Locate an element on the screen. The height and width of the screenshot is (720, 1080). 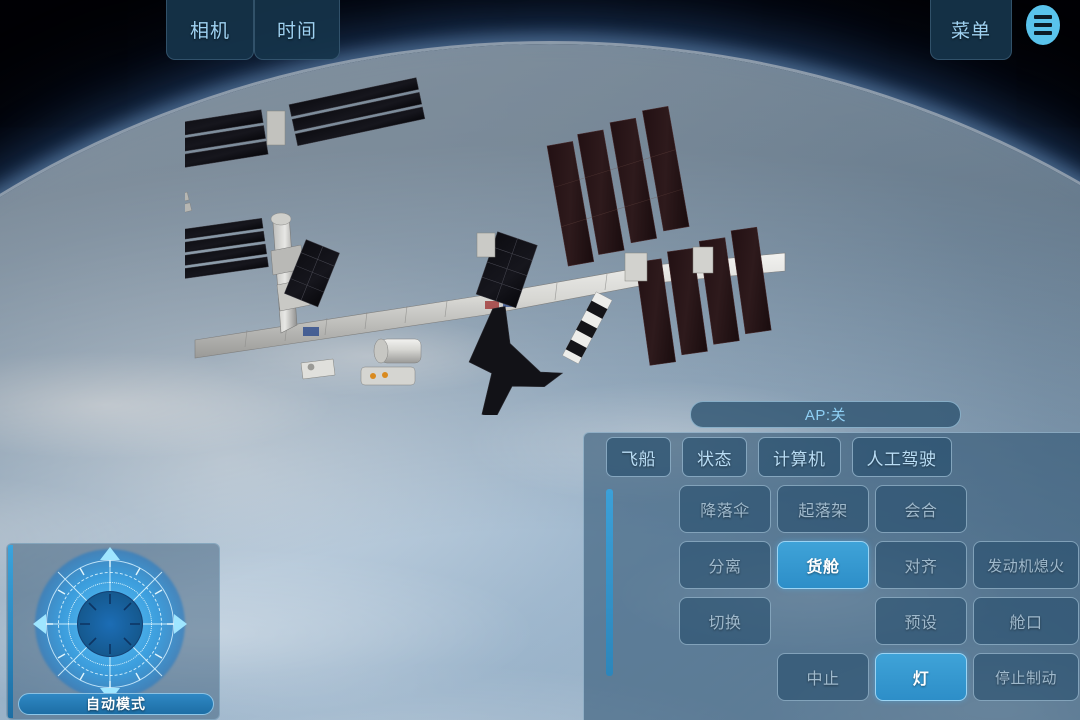
action-button: 切换 is located at coordinates (725, 621).